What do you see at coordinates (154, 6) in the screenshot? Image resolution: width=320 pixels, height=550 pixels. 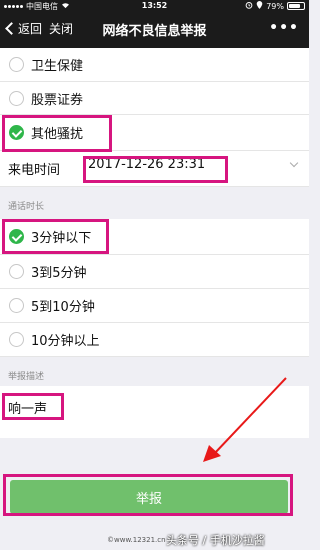 I see `status-bar: 中国电信 13:52 79%` at bounding box center [154, 6].